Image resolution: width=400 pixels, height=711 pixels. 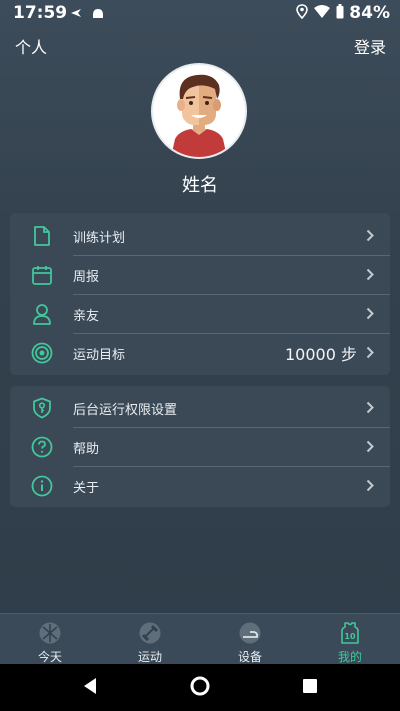 I want to click on bottom-nav: 今天 运动 设备 10 我的, so click(x=200, y=639).